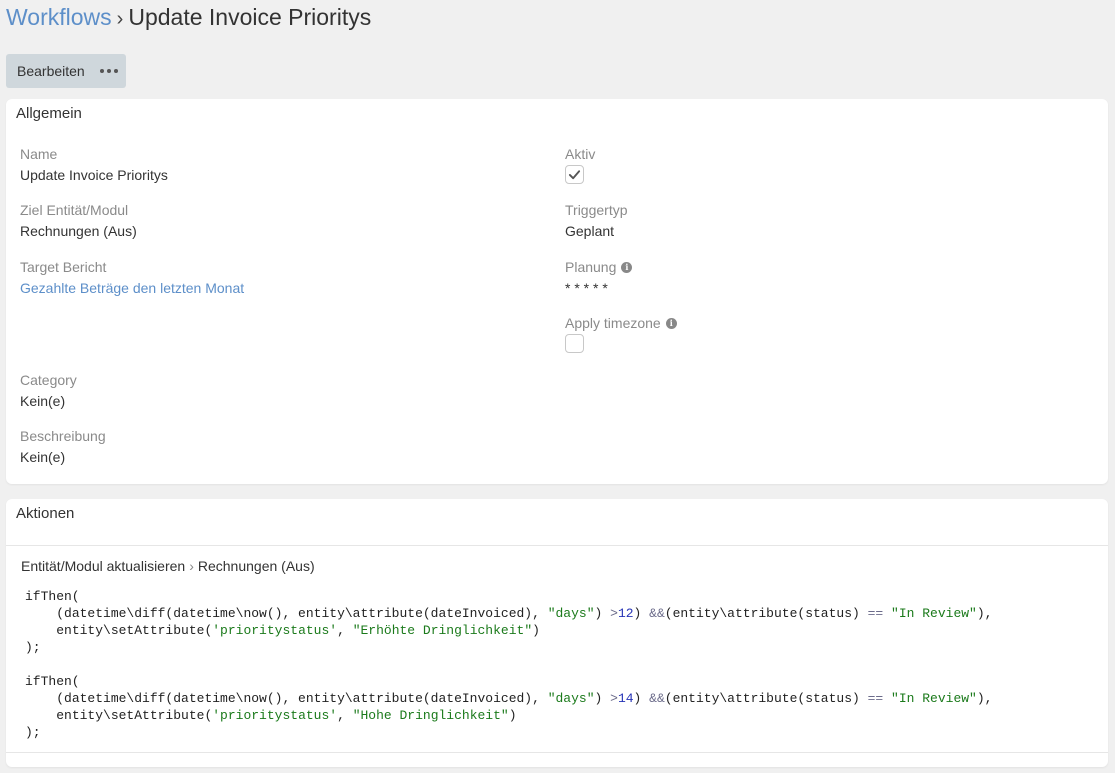  Describe the element at coordinates (39, 154) in the screenshot. I see `name-label: Name` at that location.